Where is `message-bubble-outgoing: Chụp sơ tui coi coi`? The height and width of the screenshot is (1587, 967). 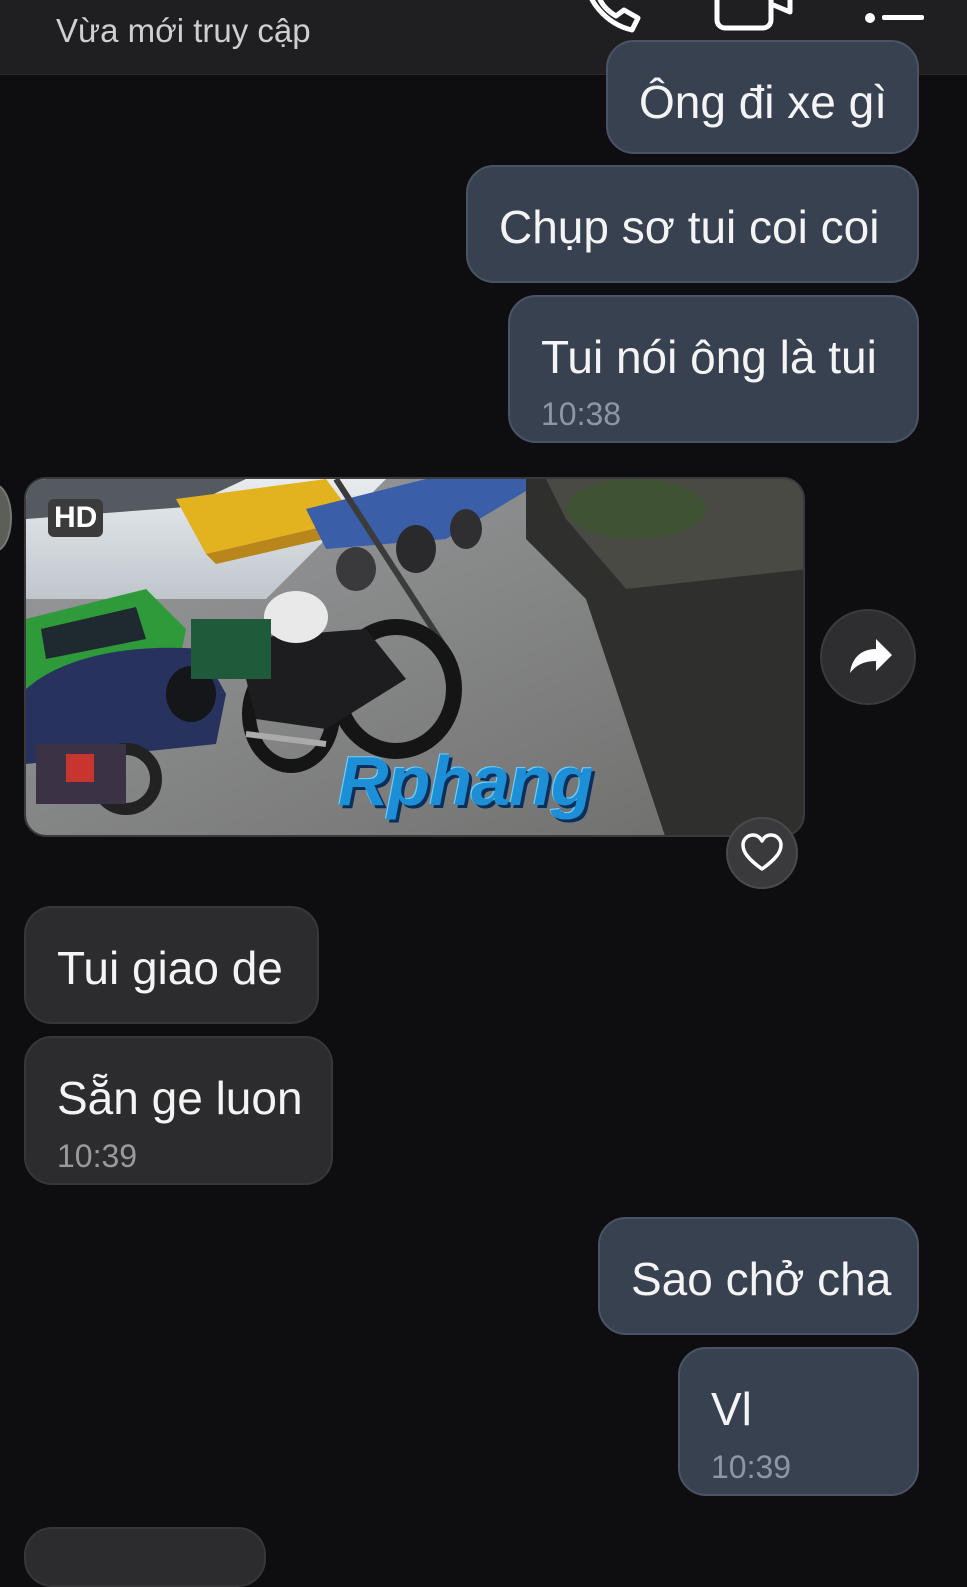
message-bubble-outgoing: Chụp sơ tui coi coi is located at coordinates (692, 224).